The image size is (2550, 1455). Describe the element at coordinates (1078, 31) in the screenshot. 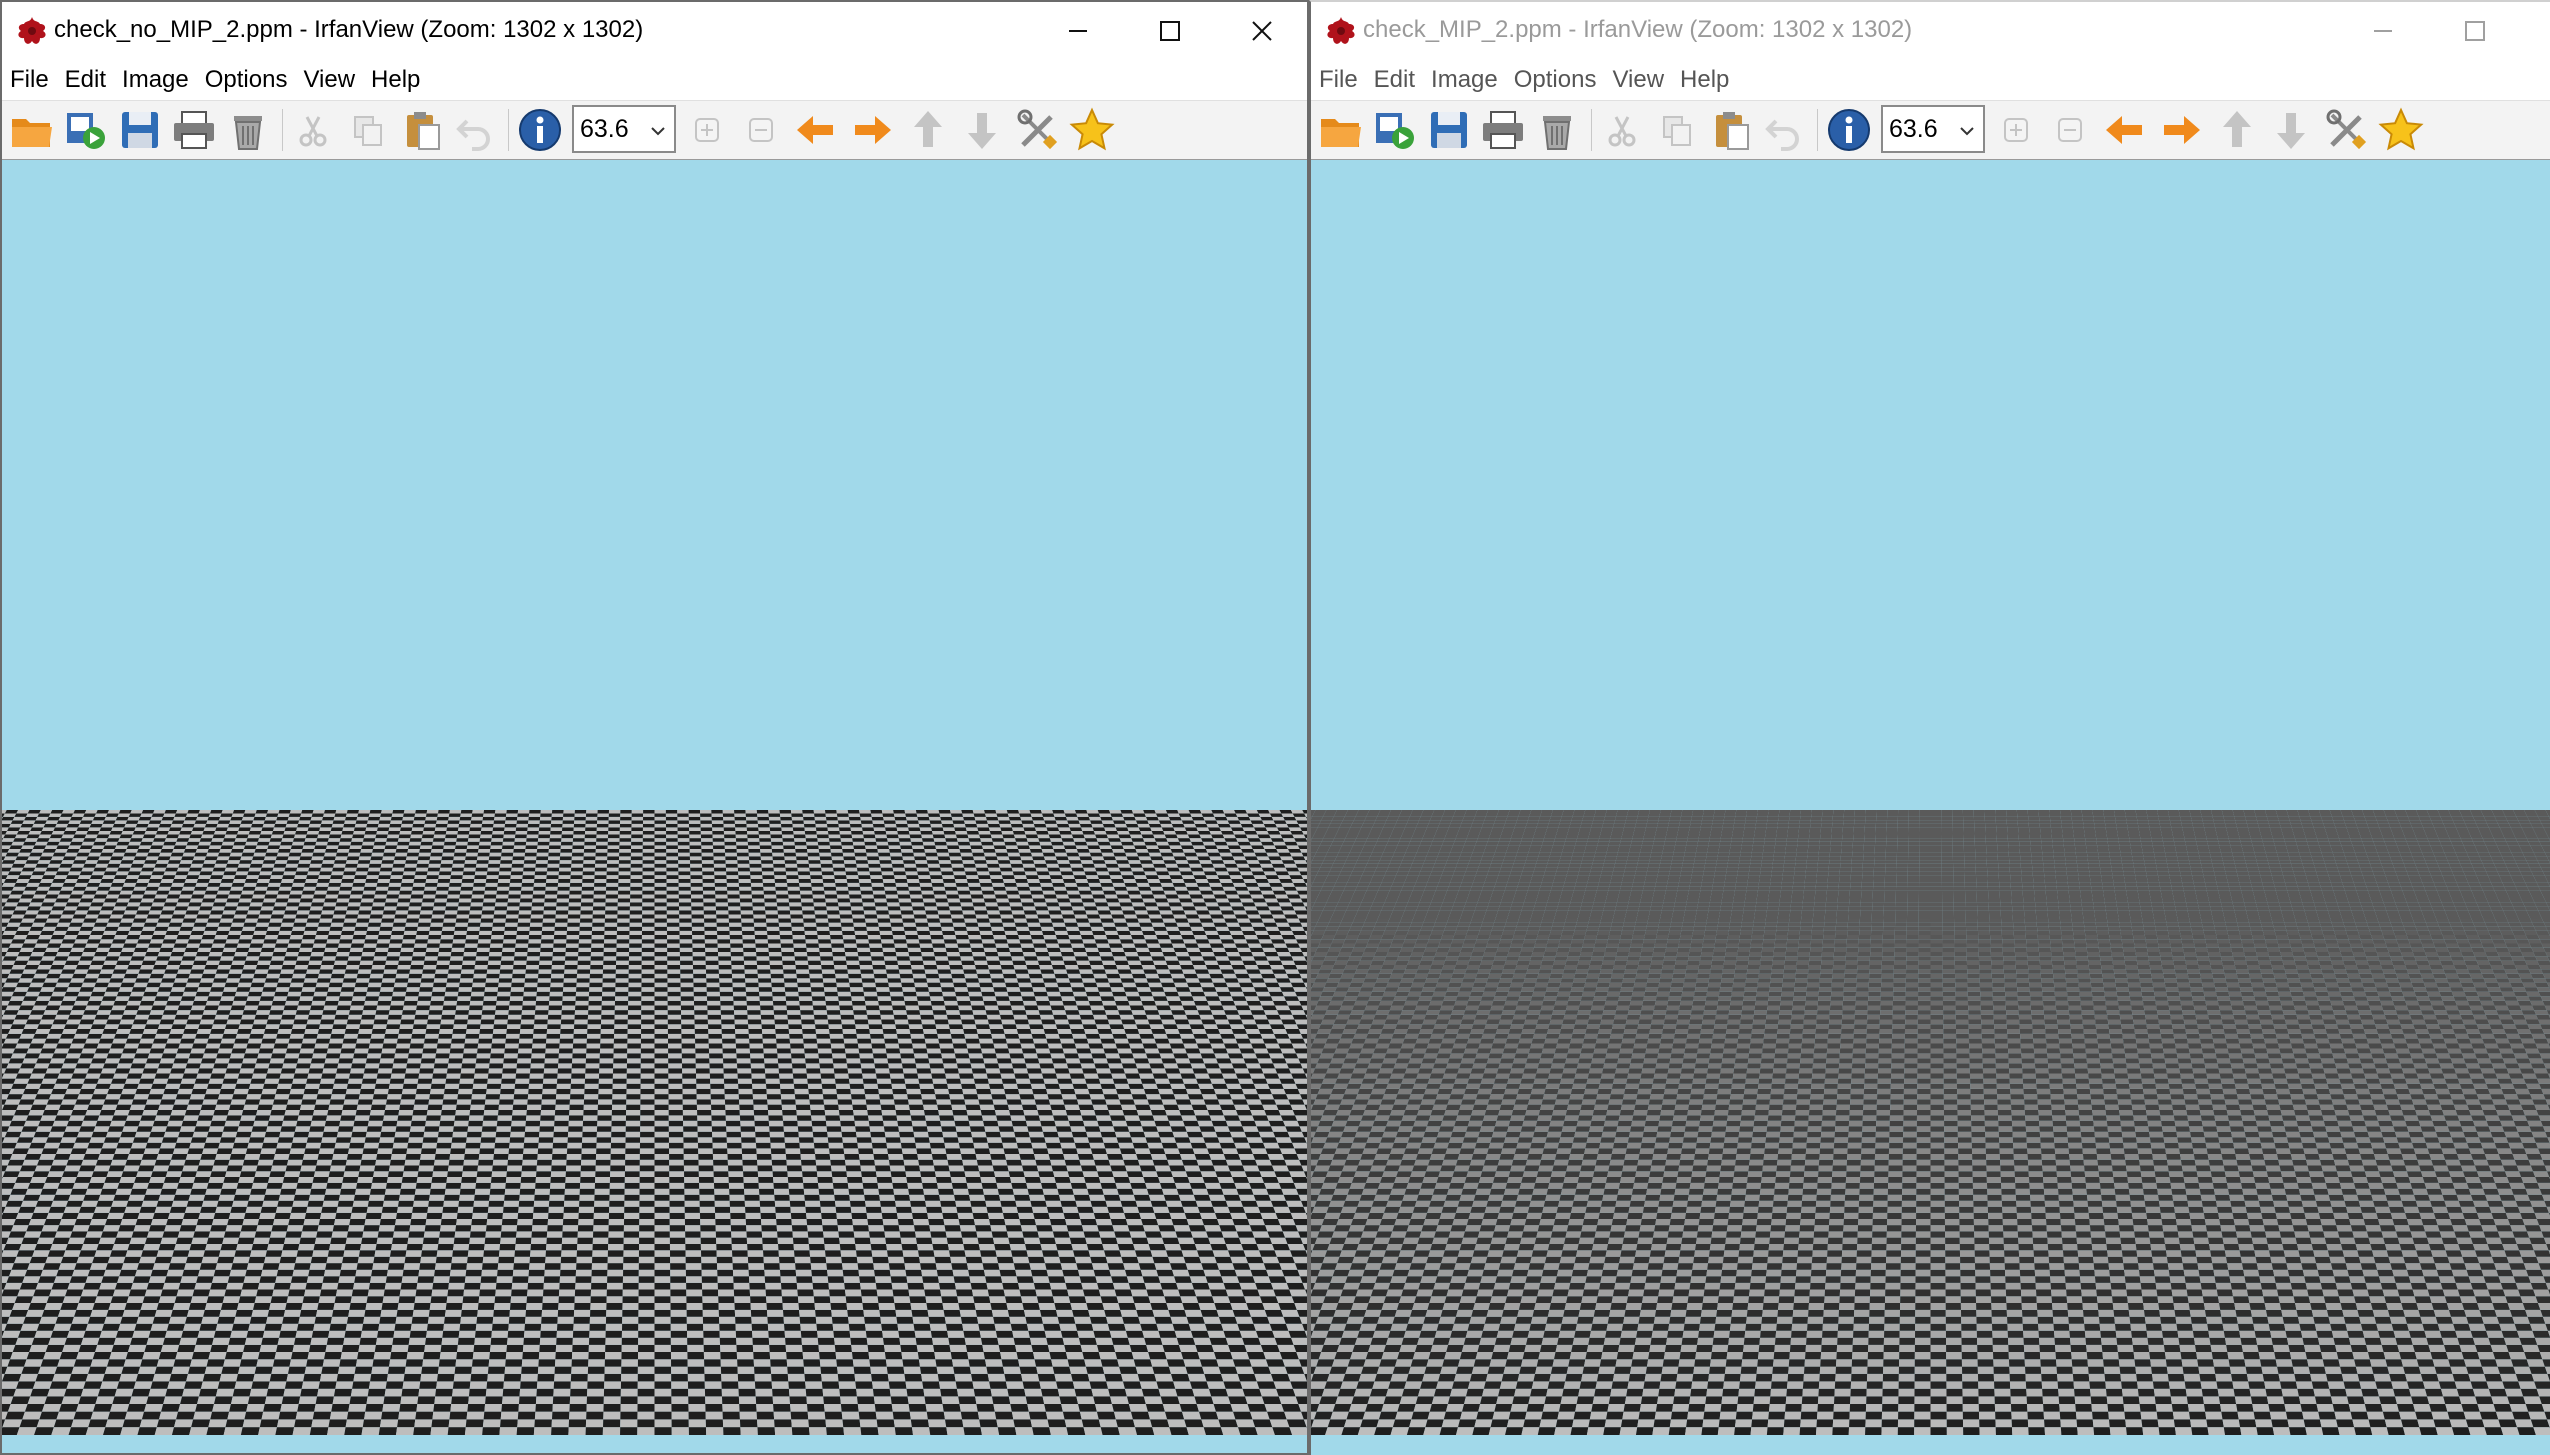

I see `minimize-button` at that location.